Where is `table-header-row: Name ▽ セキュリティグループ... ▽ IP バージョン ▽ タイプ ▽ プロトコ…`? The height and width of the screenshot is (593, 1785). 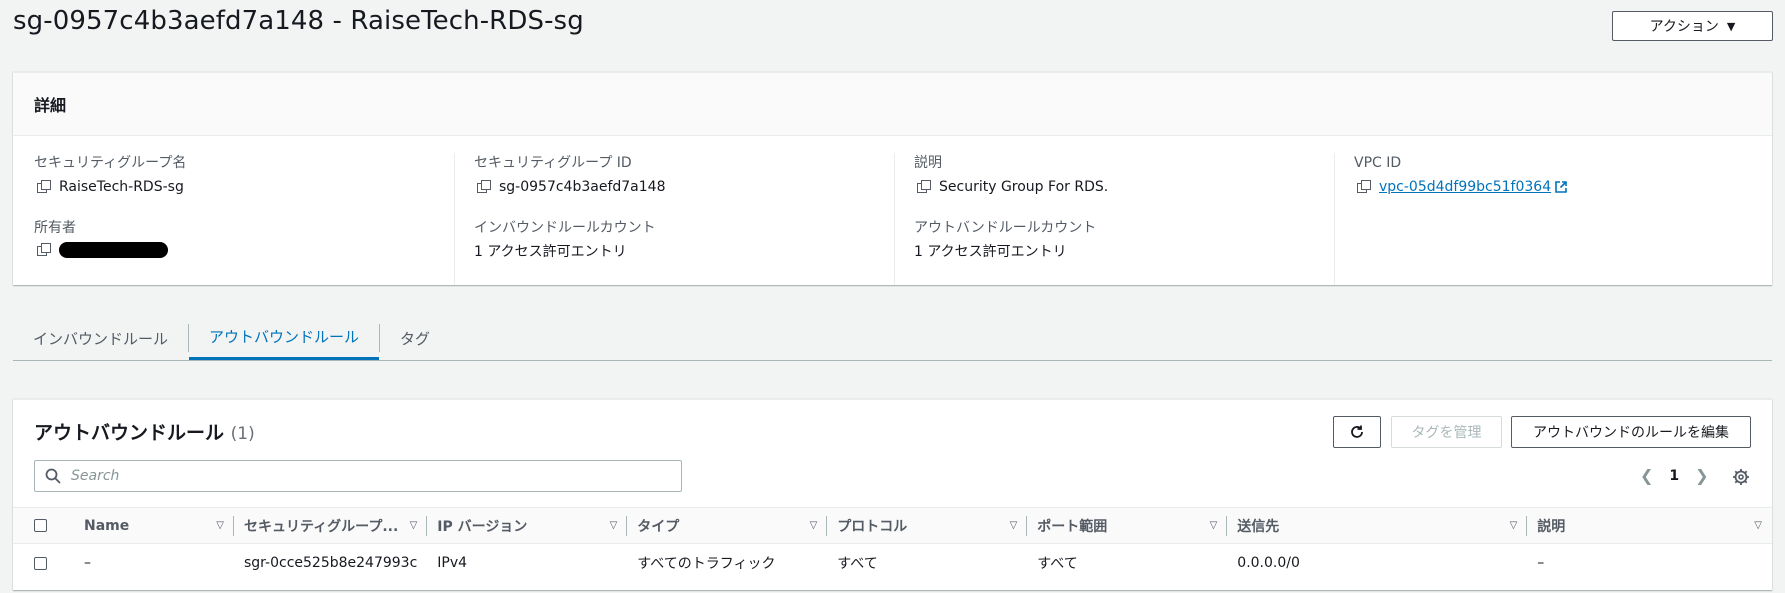 table-header-row: Name ▽ セキュリティグループ... ▽ IP バージョン ▽ タイプ ▽ プロトコ… is located at coordinates (892, 525).